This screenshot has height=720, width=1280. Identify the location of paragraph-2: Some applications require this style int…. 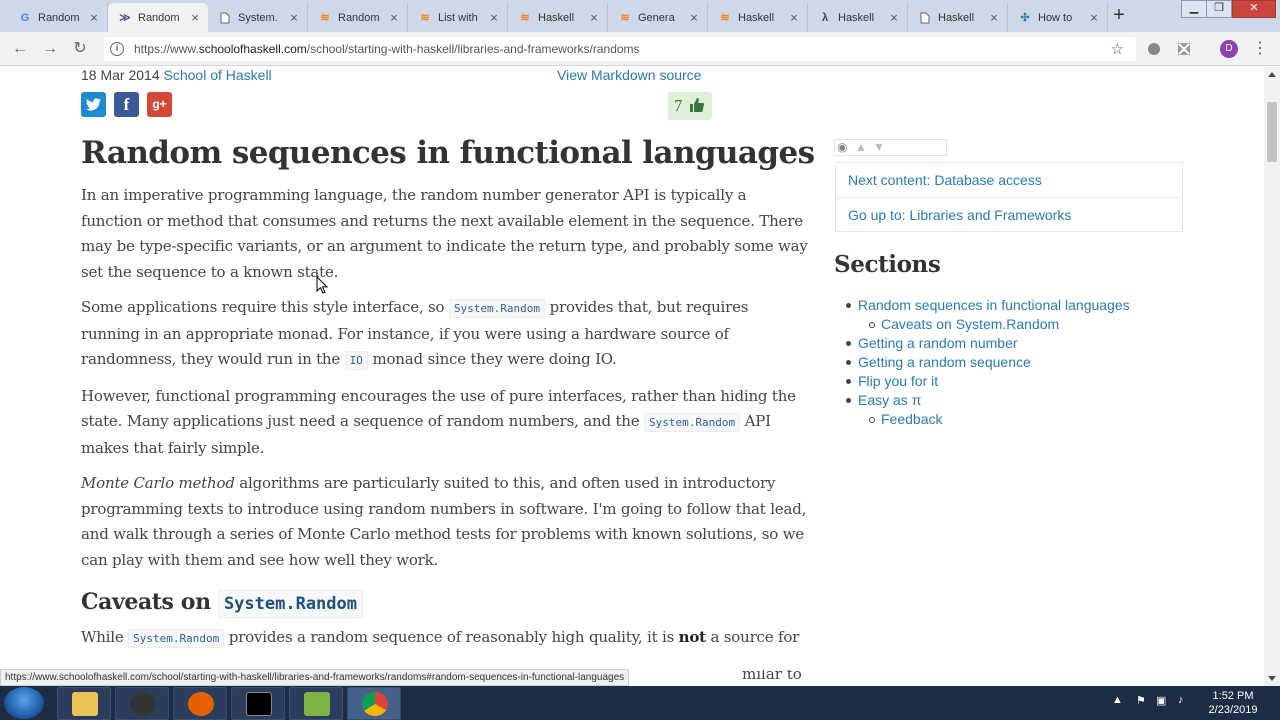
(415, 334).